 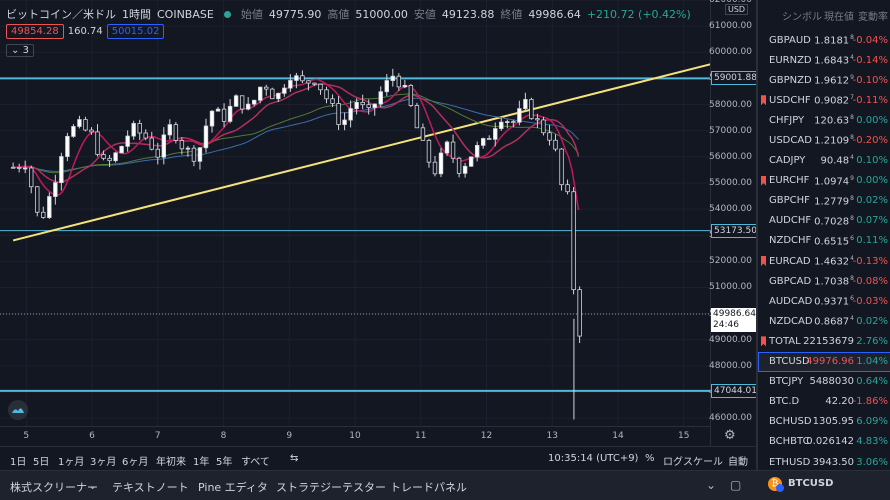 I want to click on watchlist-row: GBPCHF 1.27798 0.02%, so click(x=824, y=201).